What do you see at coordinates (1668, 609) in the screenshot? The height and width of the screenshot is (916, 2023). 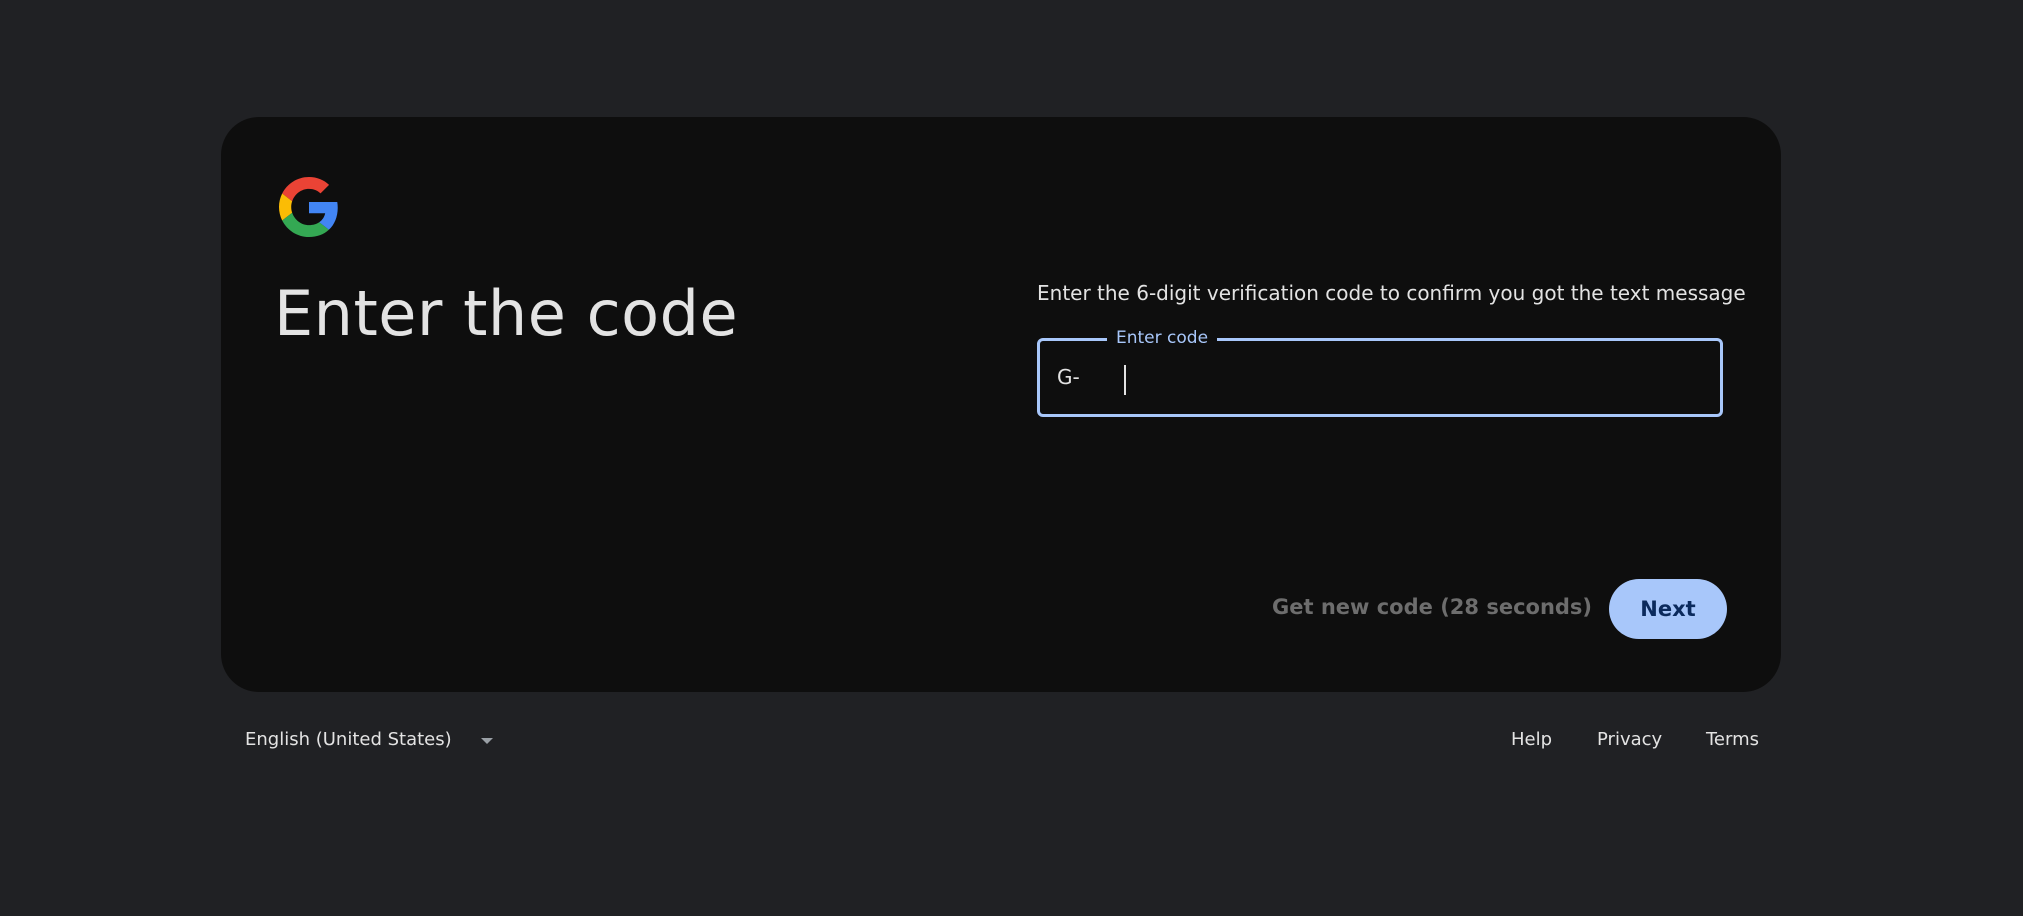 I see `next-button: Next` at bounding box center [1668, 609].